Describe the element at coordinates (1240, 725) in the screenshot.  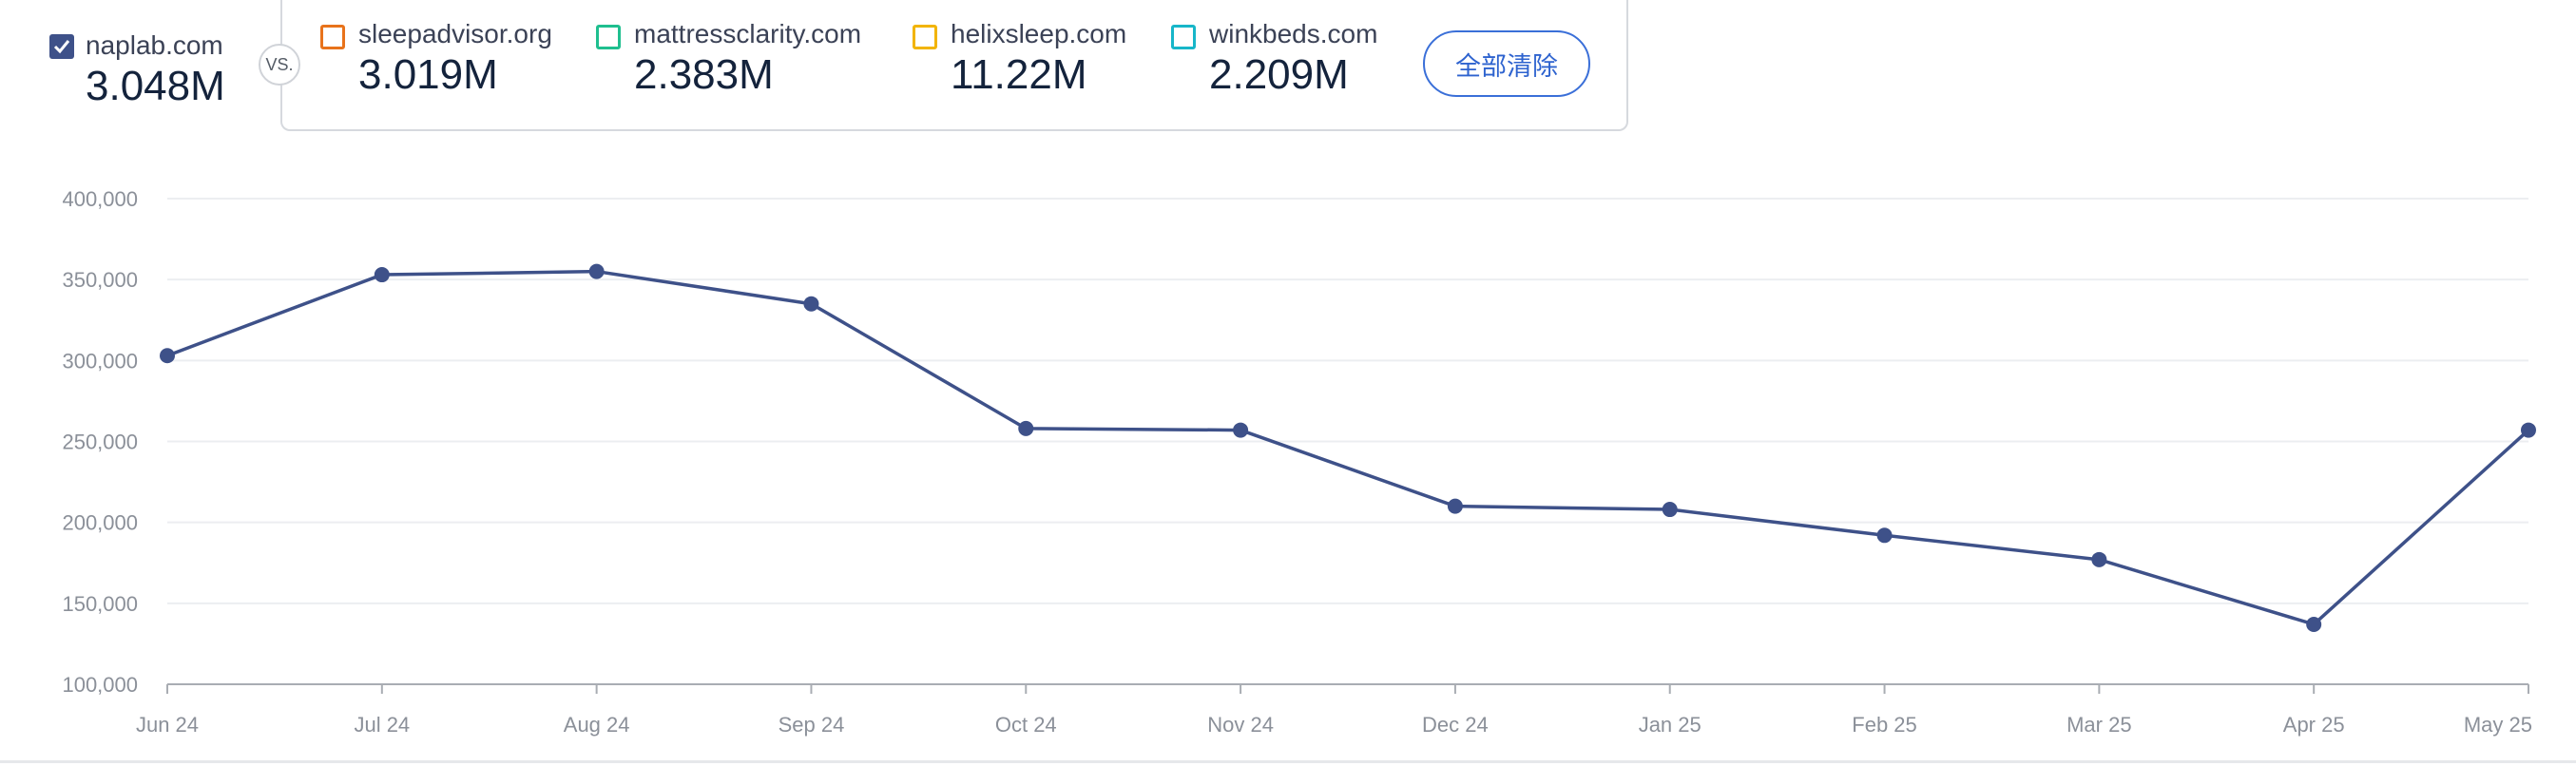
I see `x-tick-label: Nov 24` at that location.